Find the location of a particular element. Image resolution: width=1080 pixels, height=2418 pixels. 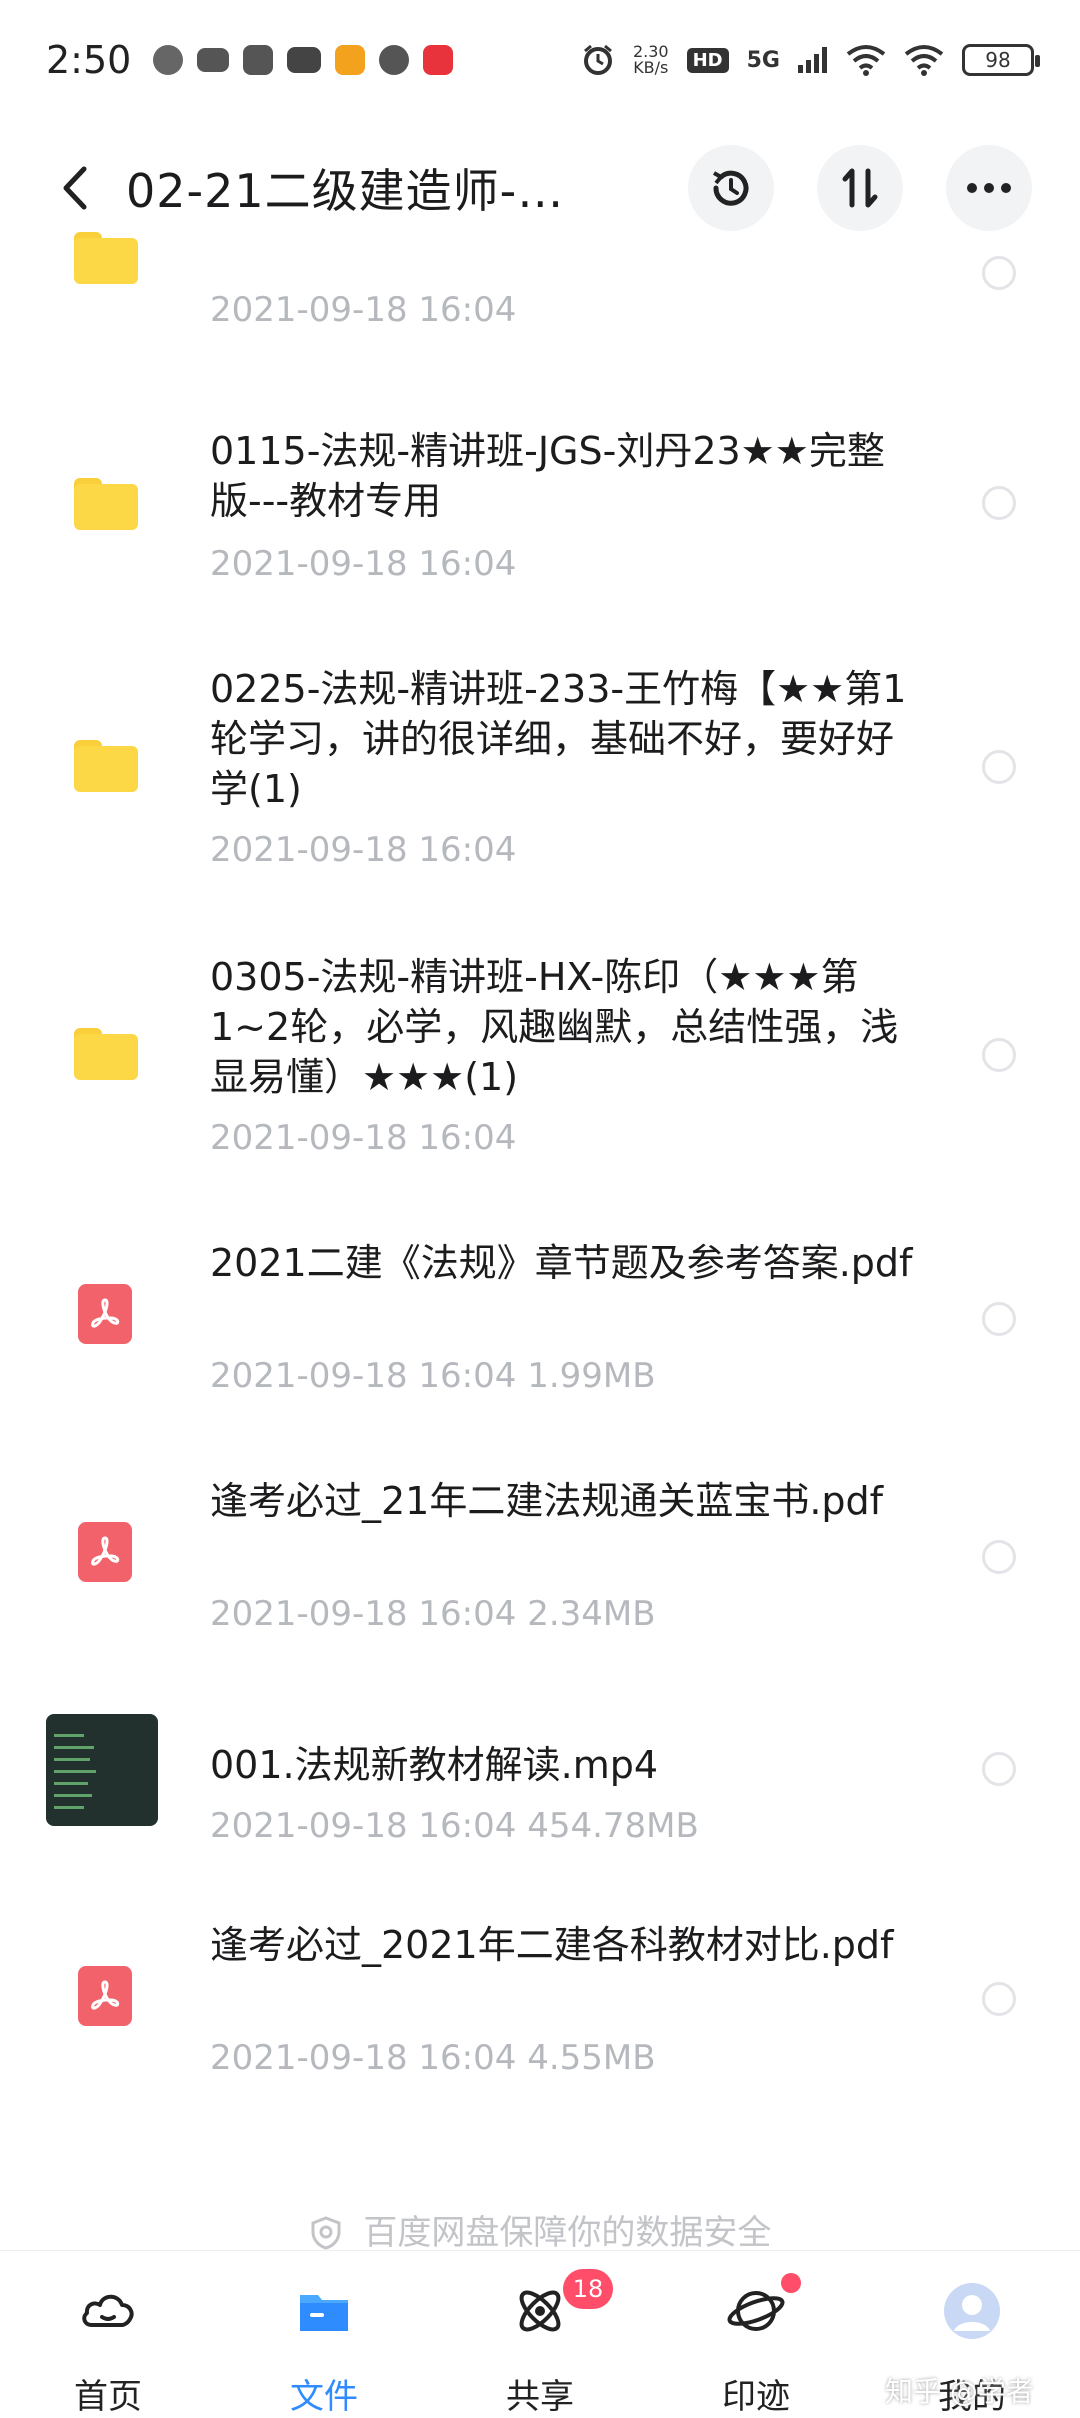

item-title: 2021二建《法规》章节题及参考答案.pdf is located at coordinates (561, 1263).